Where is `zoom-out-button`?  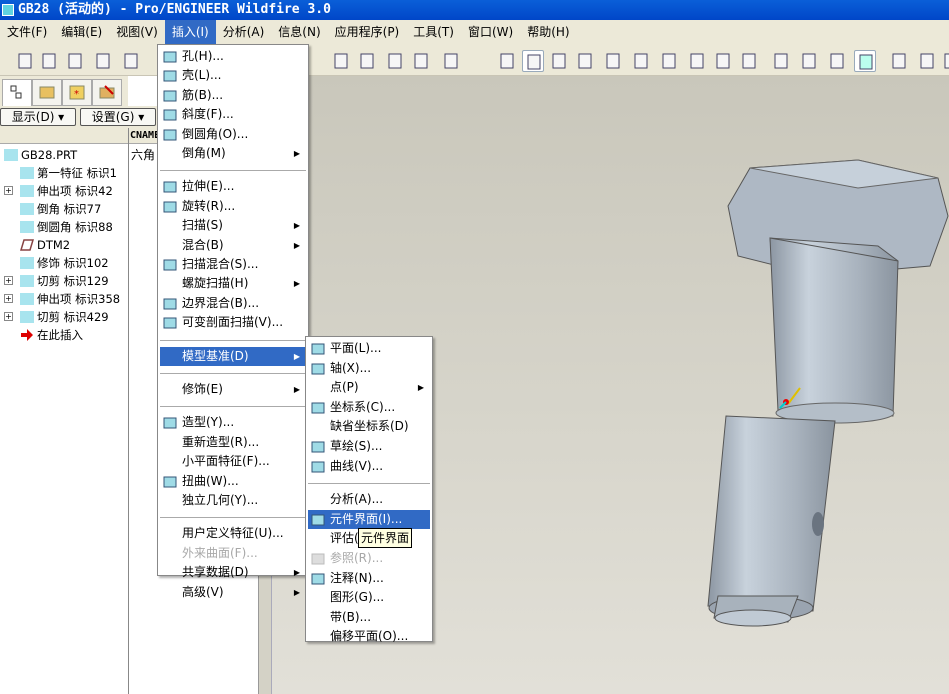 zoom-out-button is located at coordinates (613, 61).